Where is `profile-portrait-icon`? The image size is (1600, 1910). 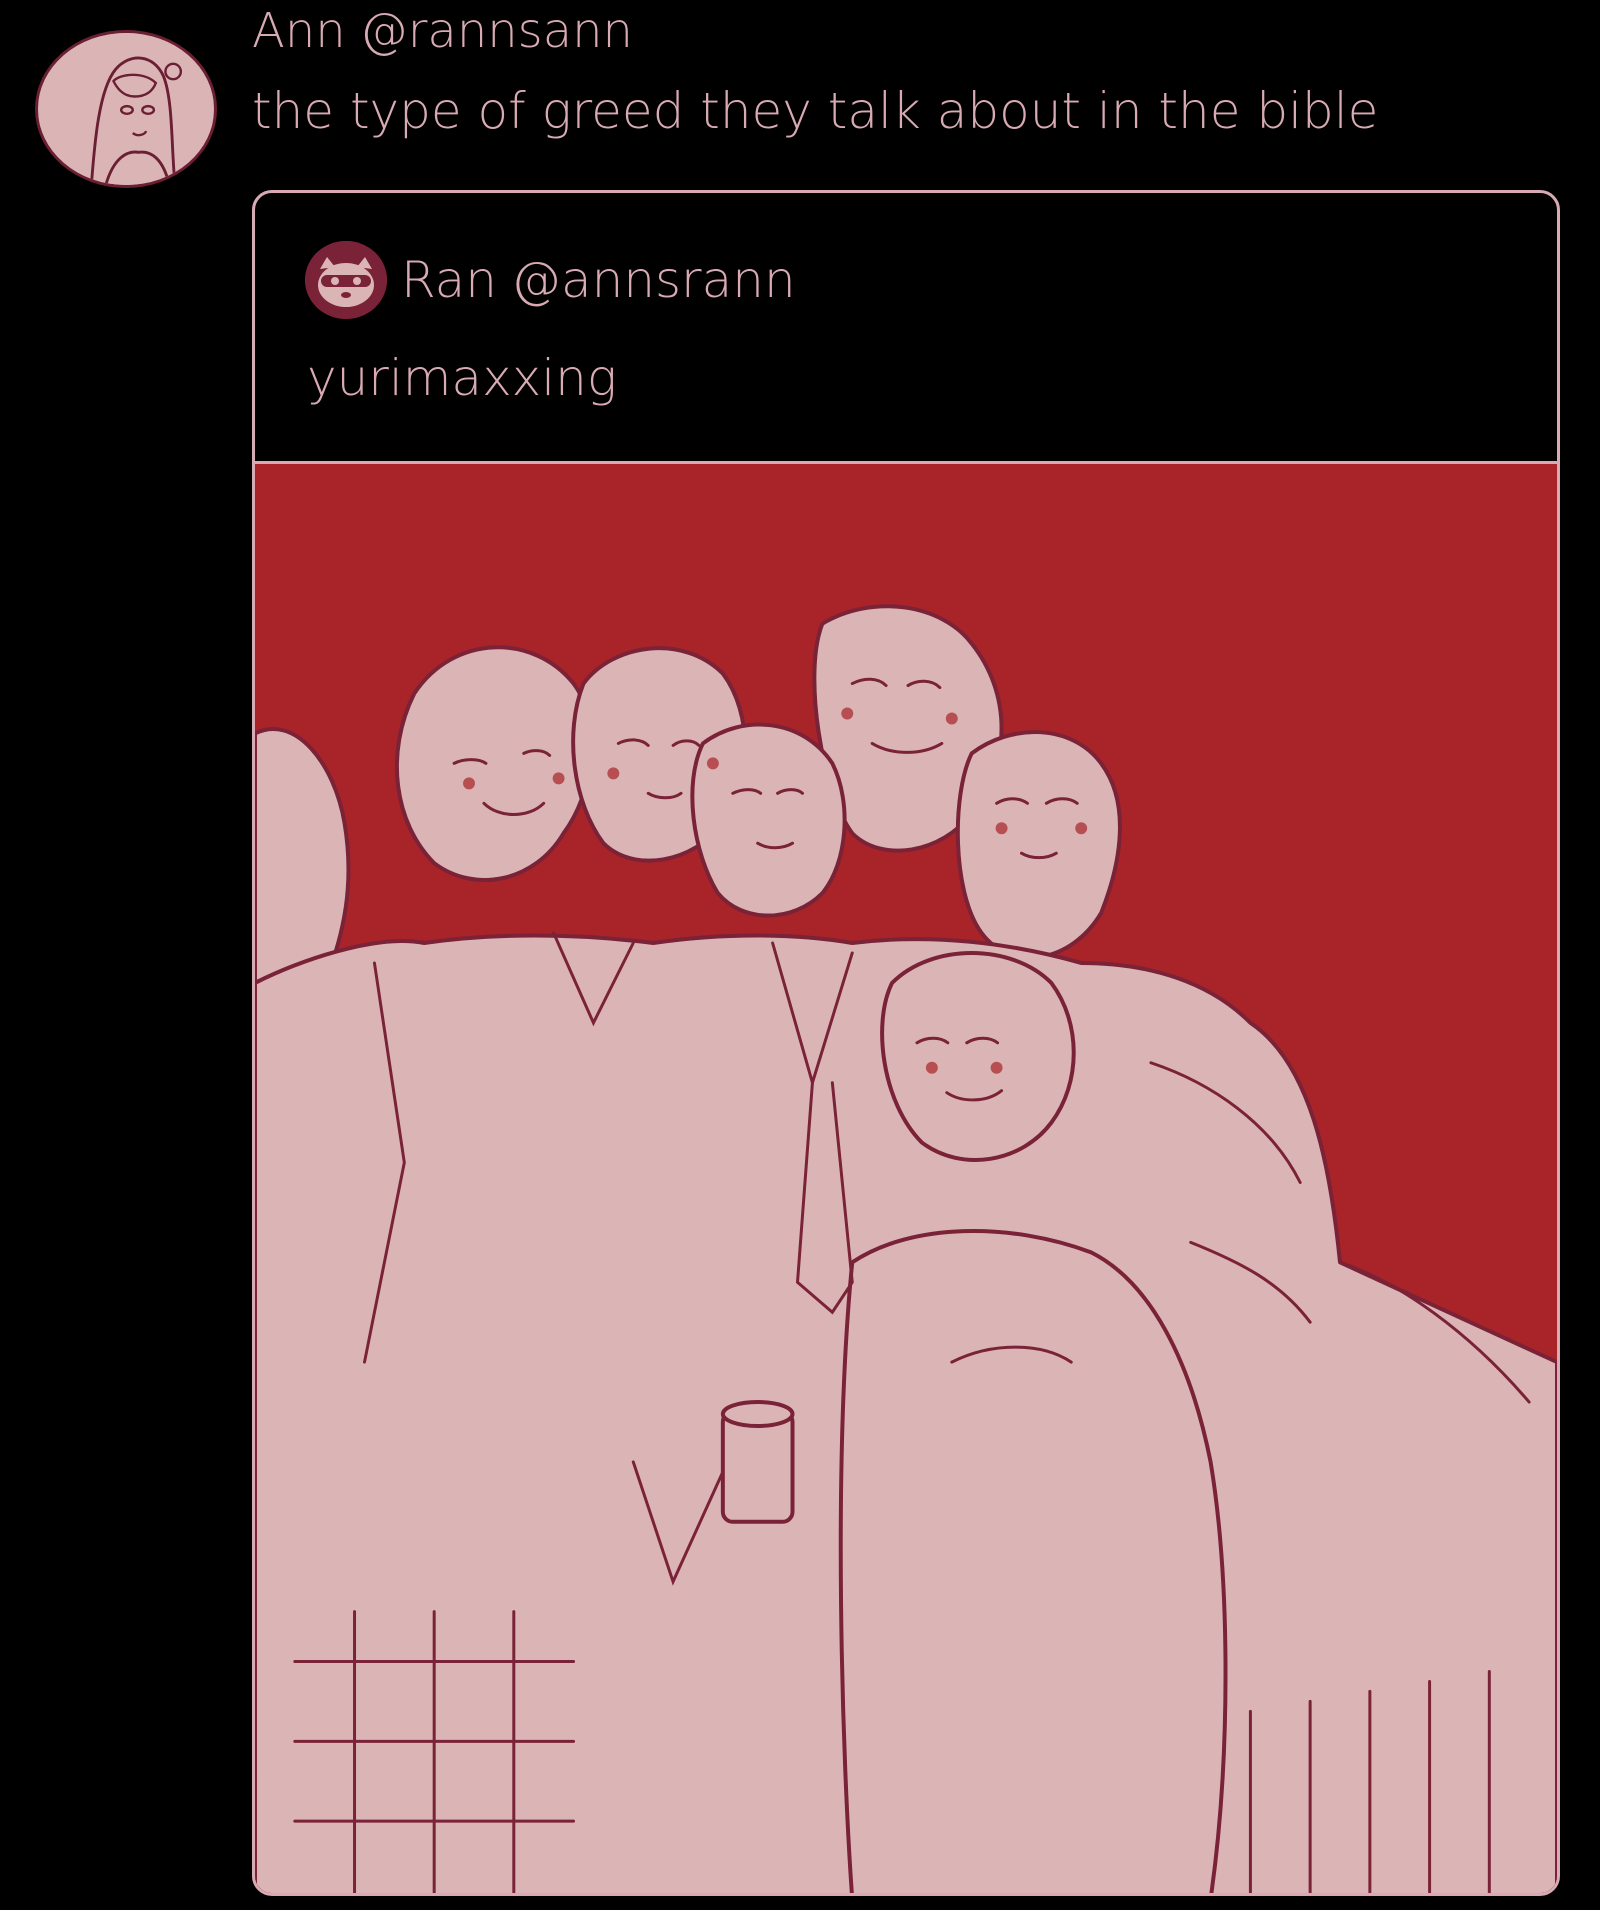 profile-portrait-icon is located at coordinates (126, 109).